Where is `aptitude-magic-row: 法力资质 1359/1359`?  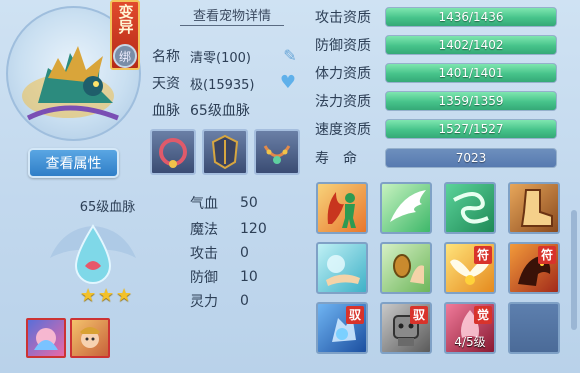
aptitude-magic-row: 法力资质 1359/1359 is located at coordinates (436, 101).